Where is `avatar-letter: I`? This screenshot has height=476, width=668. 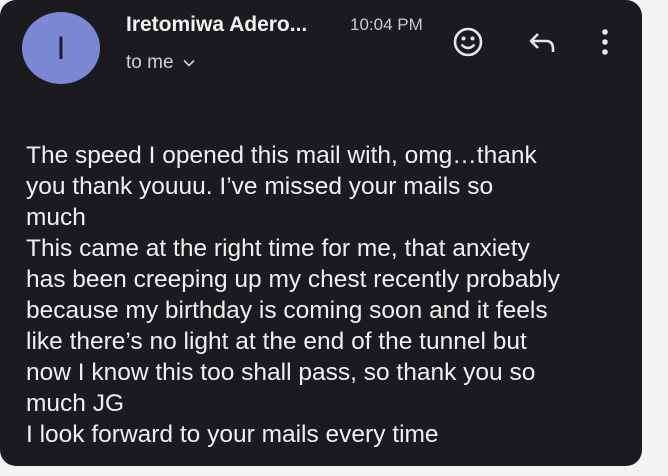
avatar-letter: I is located at coordinates (61, 47).